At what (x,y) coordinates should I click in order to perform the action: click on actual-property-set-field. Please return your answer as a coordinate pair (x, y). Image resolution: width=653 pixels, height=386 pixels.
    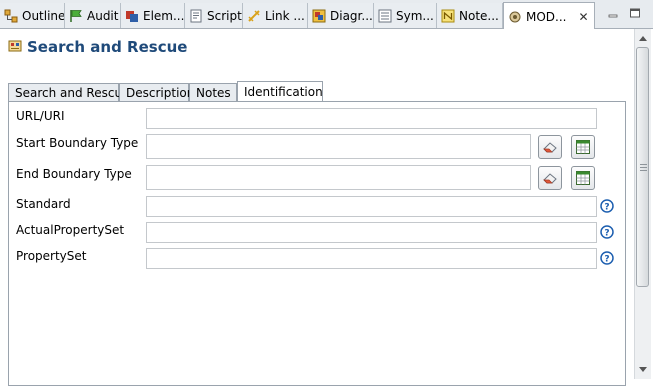
    Looking at the image, I should click on (371, 232).